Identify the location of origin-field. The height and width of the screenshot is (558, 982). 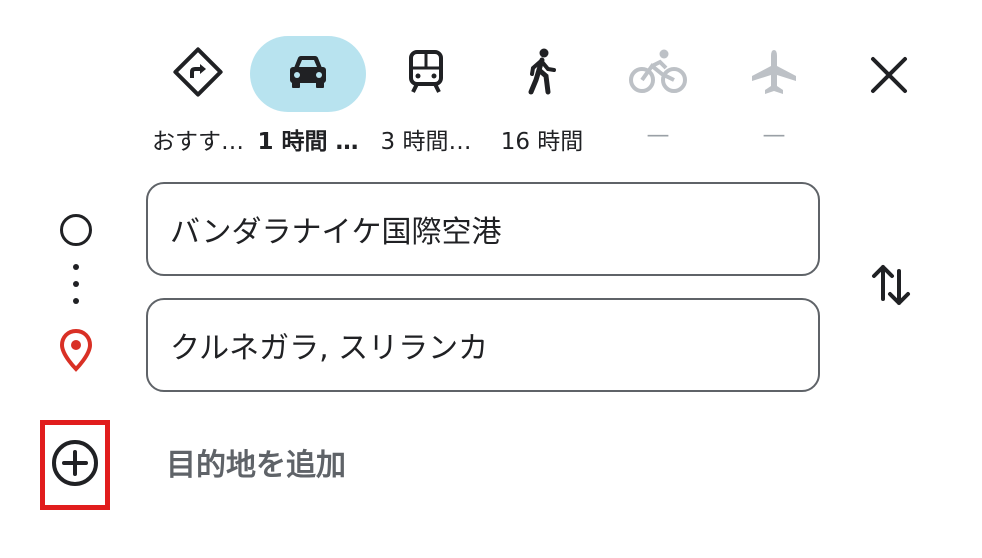
(483, 229).